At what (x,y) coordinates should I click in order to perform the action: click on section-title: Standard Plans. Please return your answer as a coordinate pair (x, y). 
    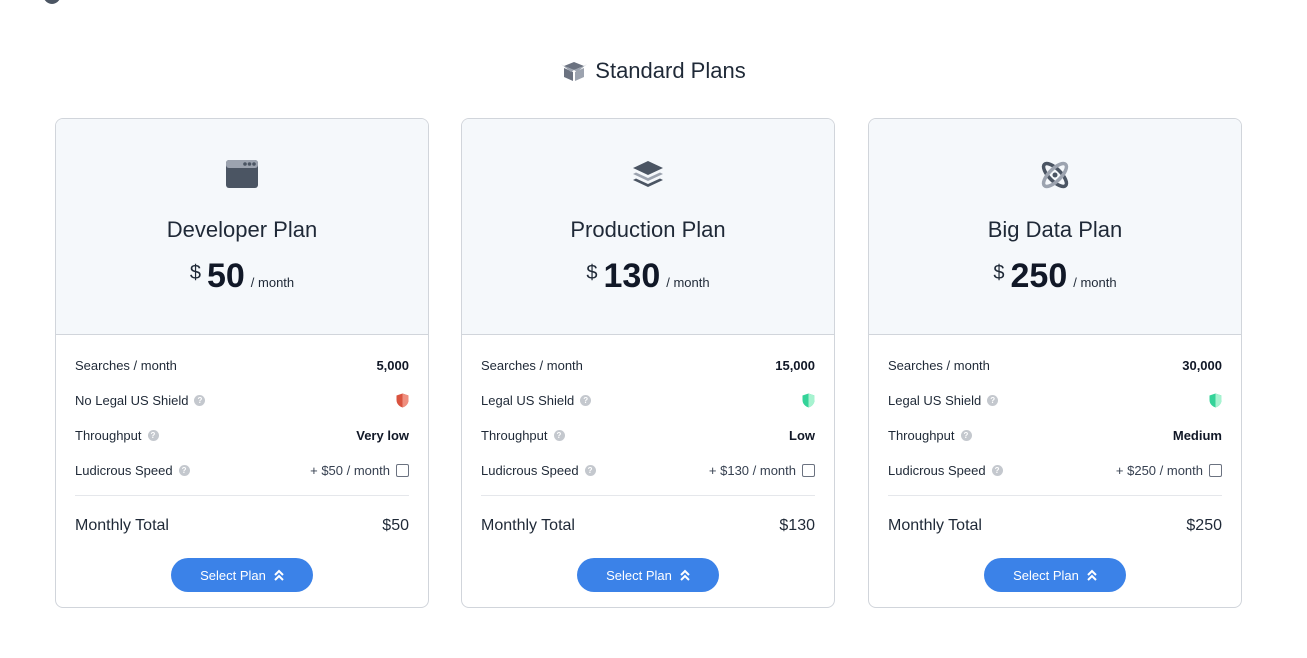
    Looking at the image, I should click on (653, 71).